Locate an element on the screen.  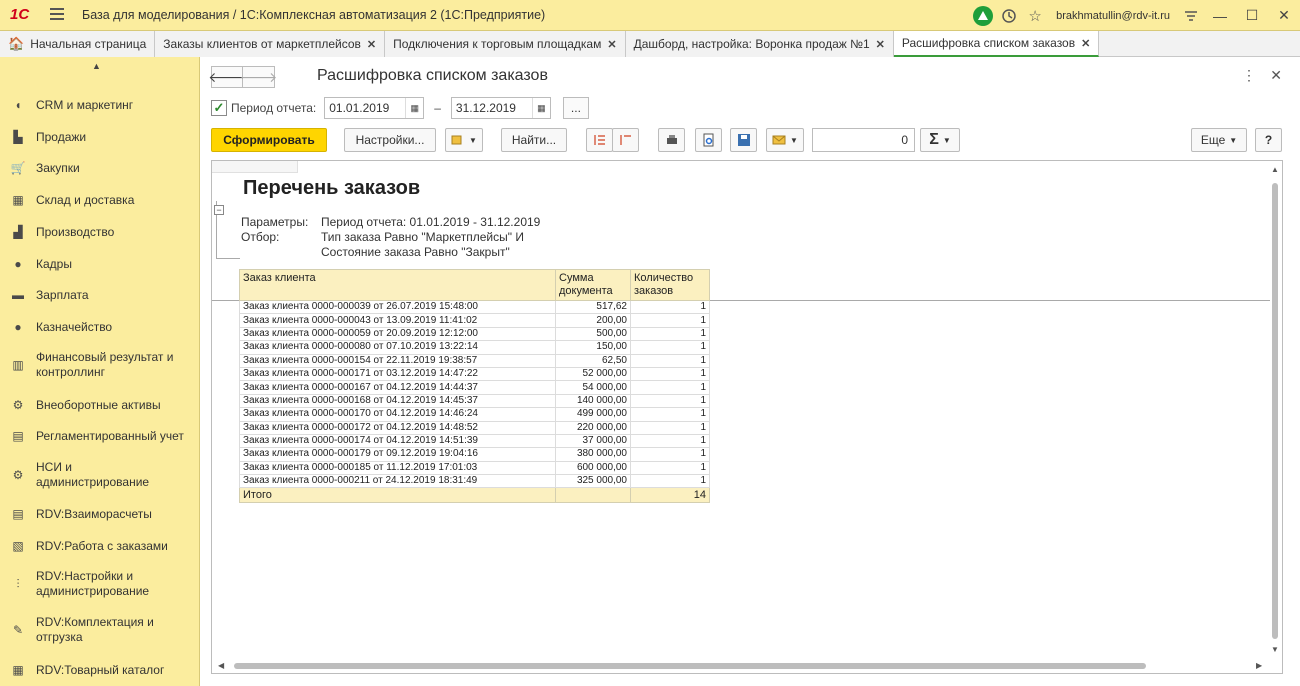
period-checkbox: ✓ is located at coordinates (219, 108).